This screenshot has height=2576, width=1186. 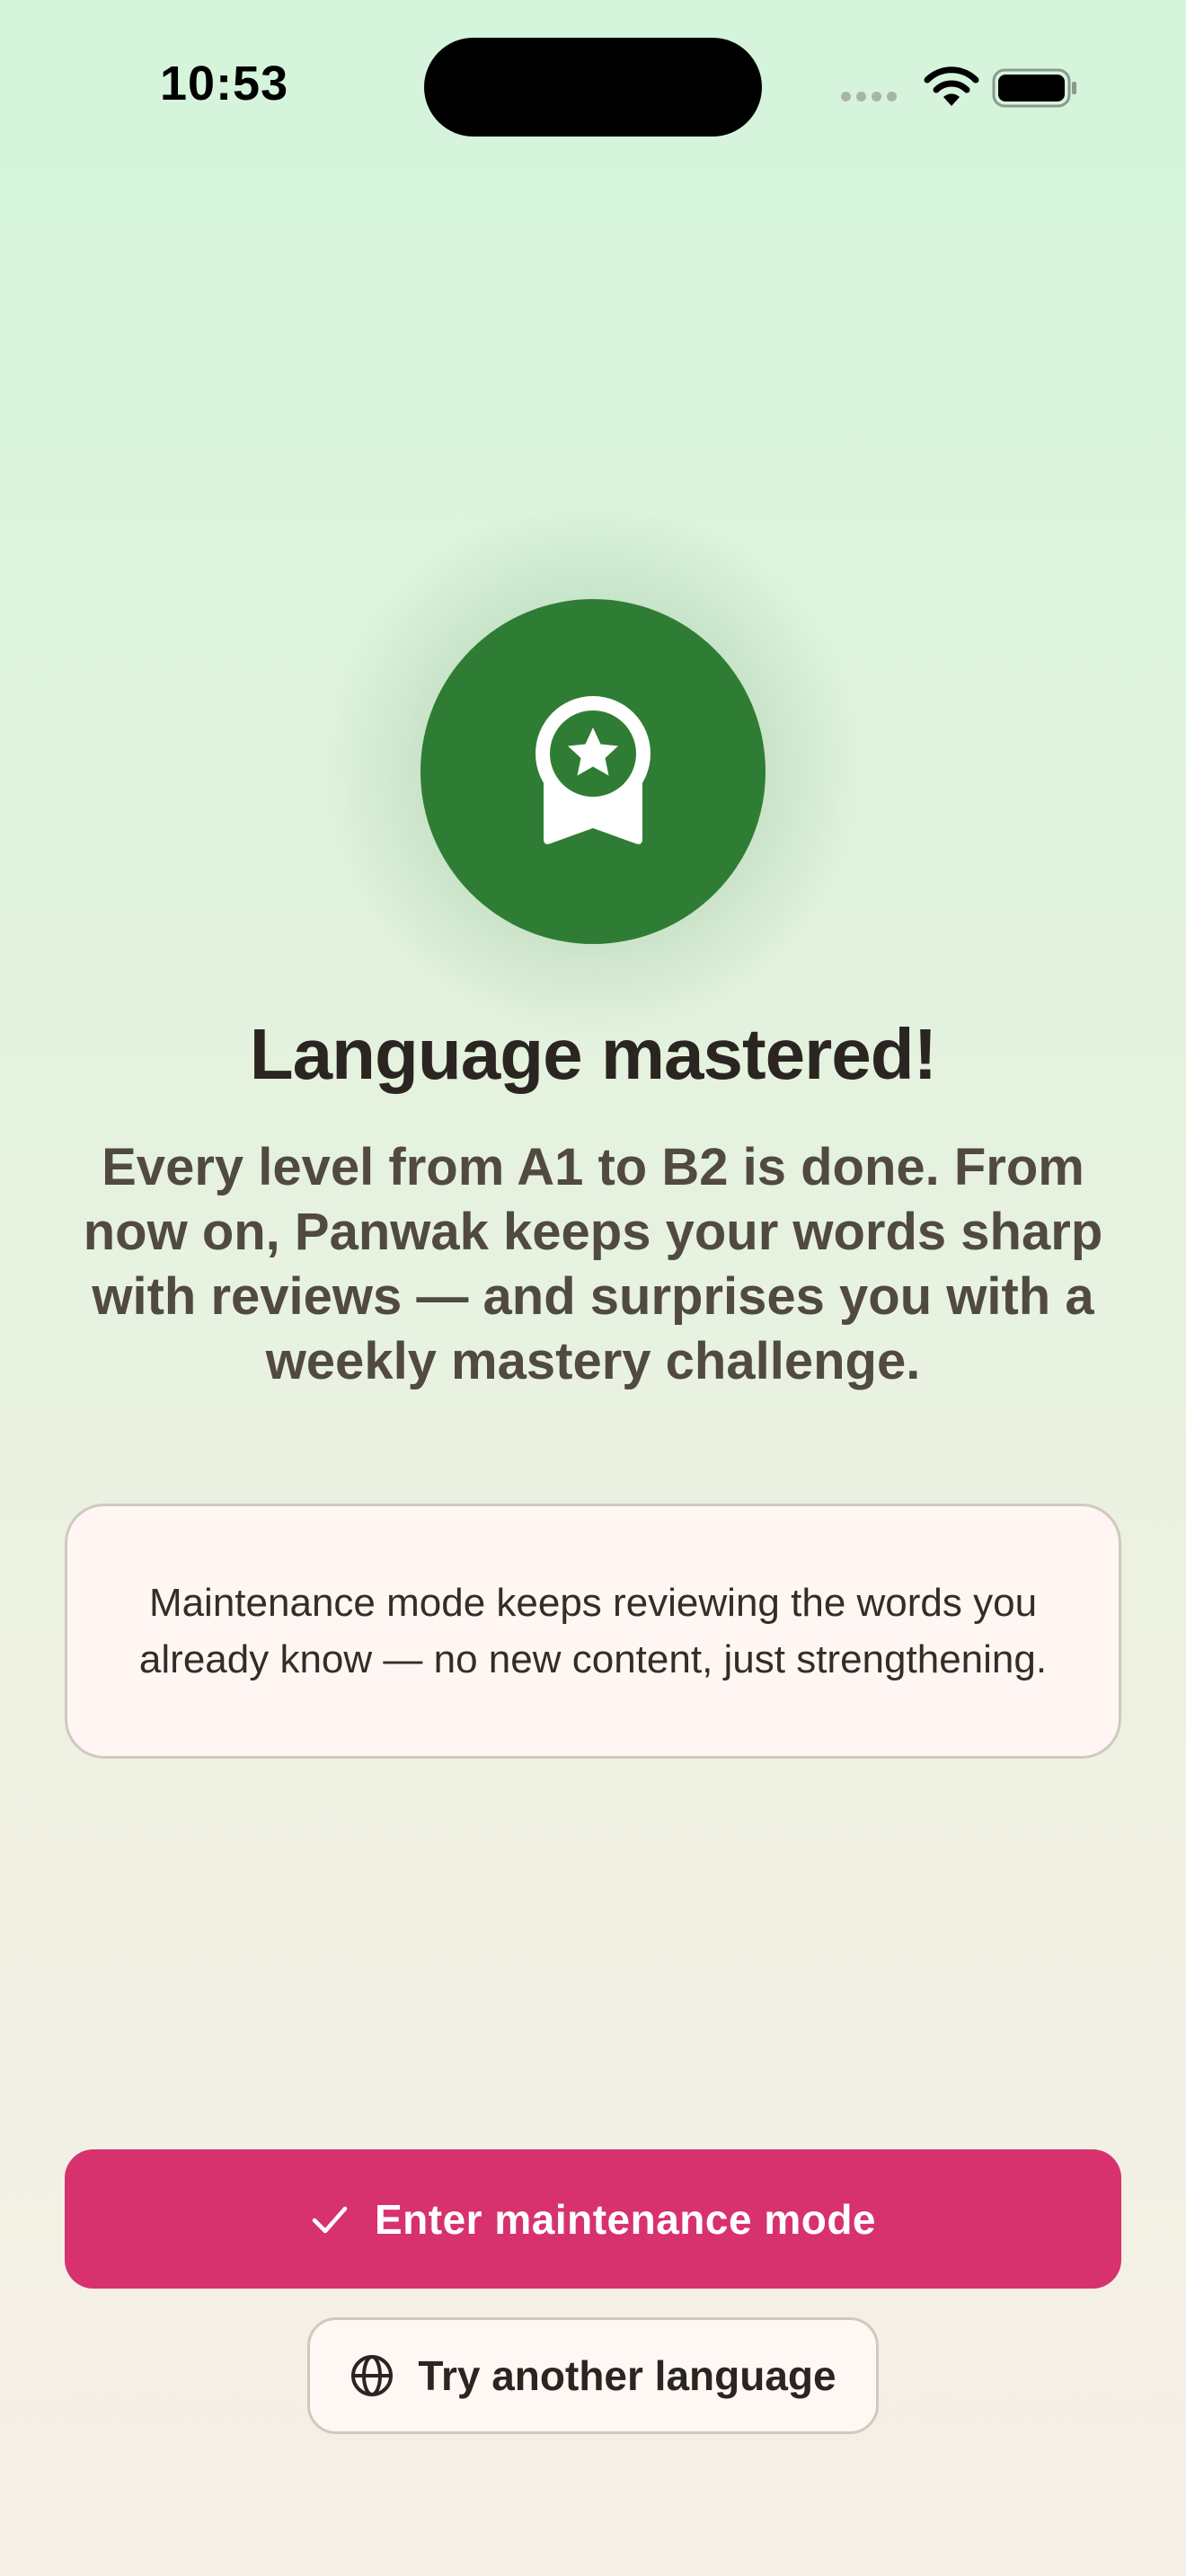 What do you see at coordinates (224, 83) in the screenshot?
I see `status-time: 10:53` at bounding box center [224, 83].